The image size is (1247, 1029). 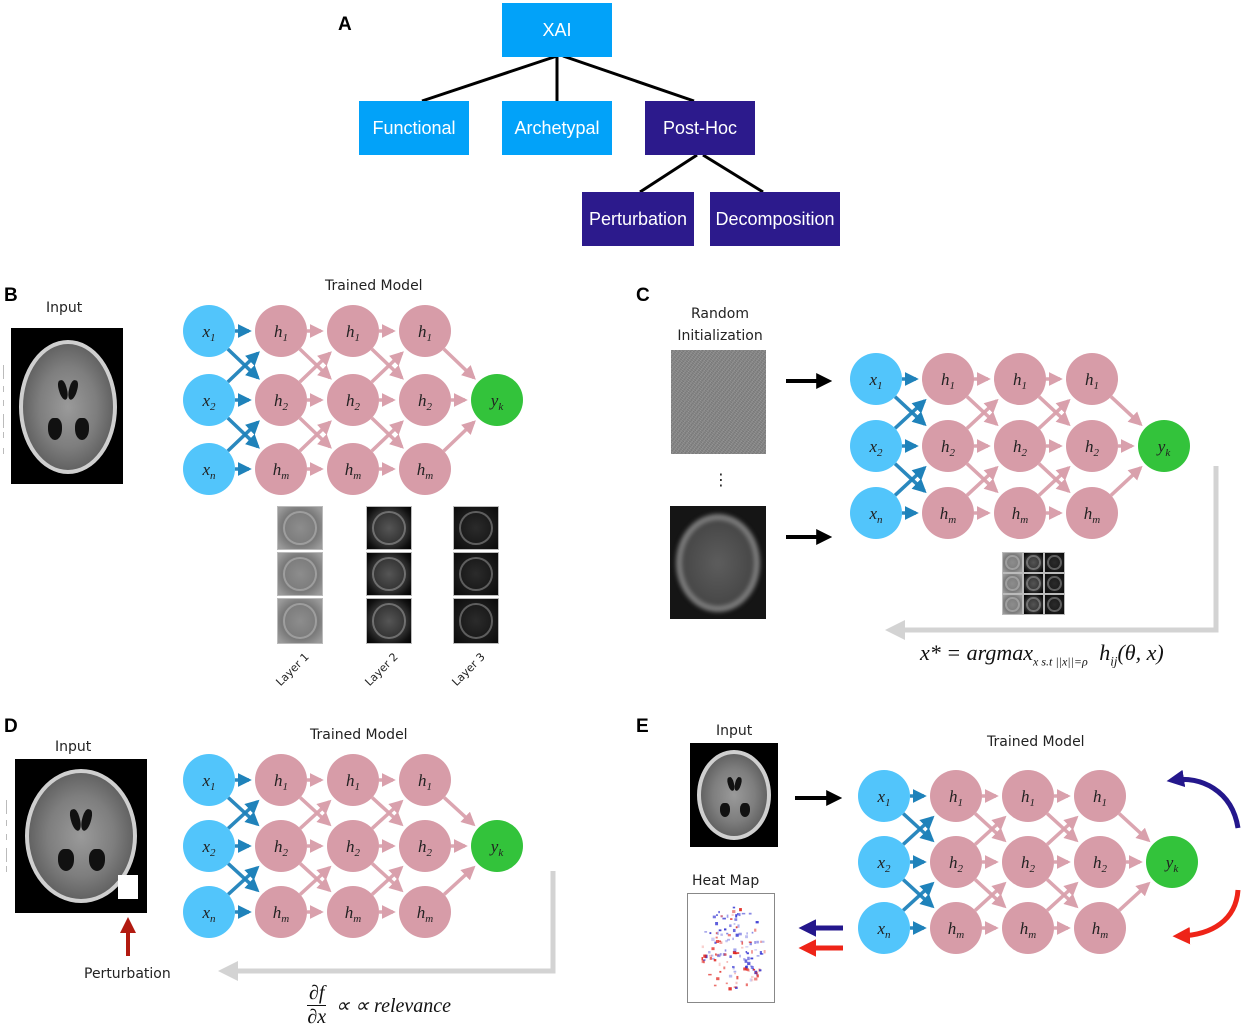 What do you see at coordinates (1052, 553) in the screenshot?
I see `panel-c-feedback-arrow` at bounding box center [1052, 553].